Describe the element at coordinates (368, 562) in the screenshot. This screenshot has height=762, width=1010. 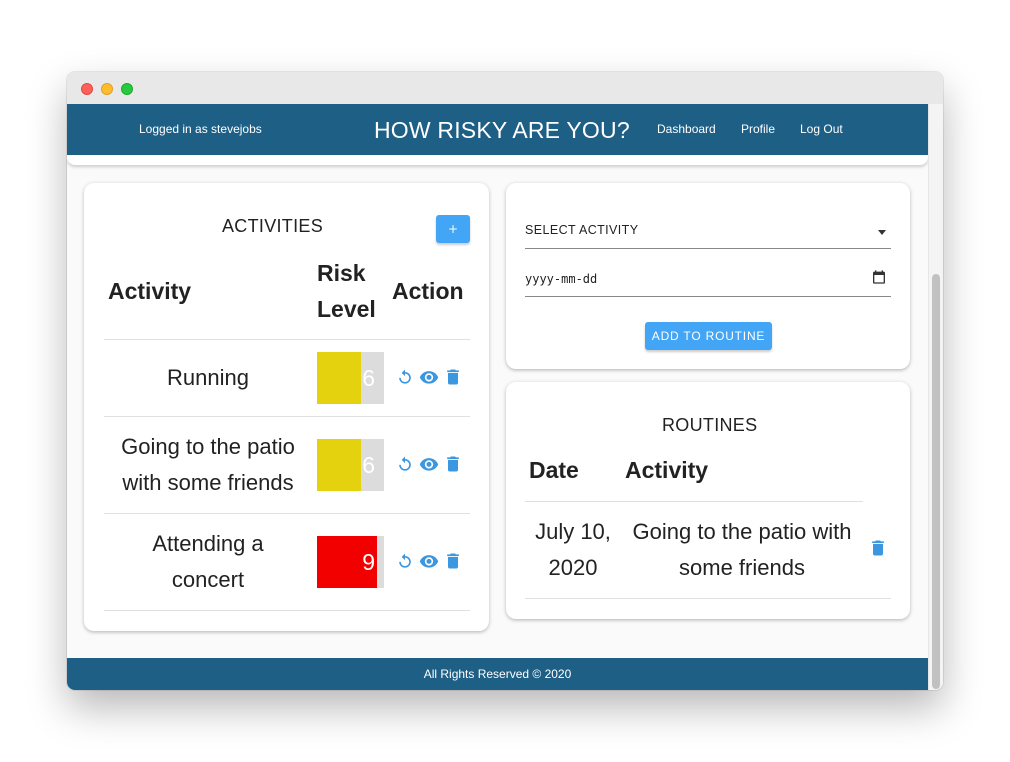
I see `risk-level-value: 9` at that location.